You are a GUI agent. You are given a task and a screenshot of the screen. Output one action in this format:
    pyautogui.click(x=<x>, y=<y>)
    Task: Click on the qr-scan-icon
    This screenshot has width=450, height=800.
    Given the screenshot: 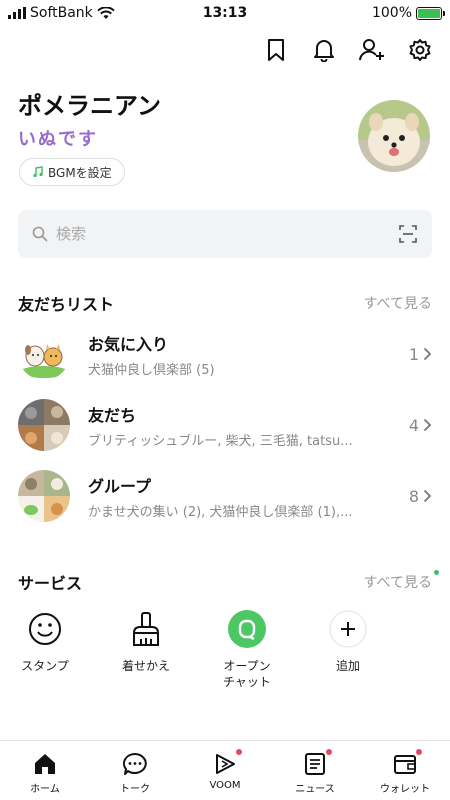 What is the action you would take?
    pyautogui.click(x=408, y=234)
    